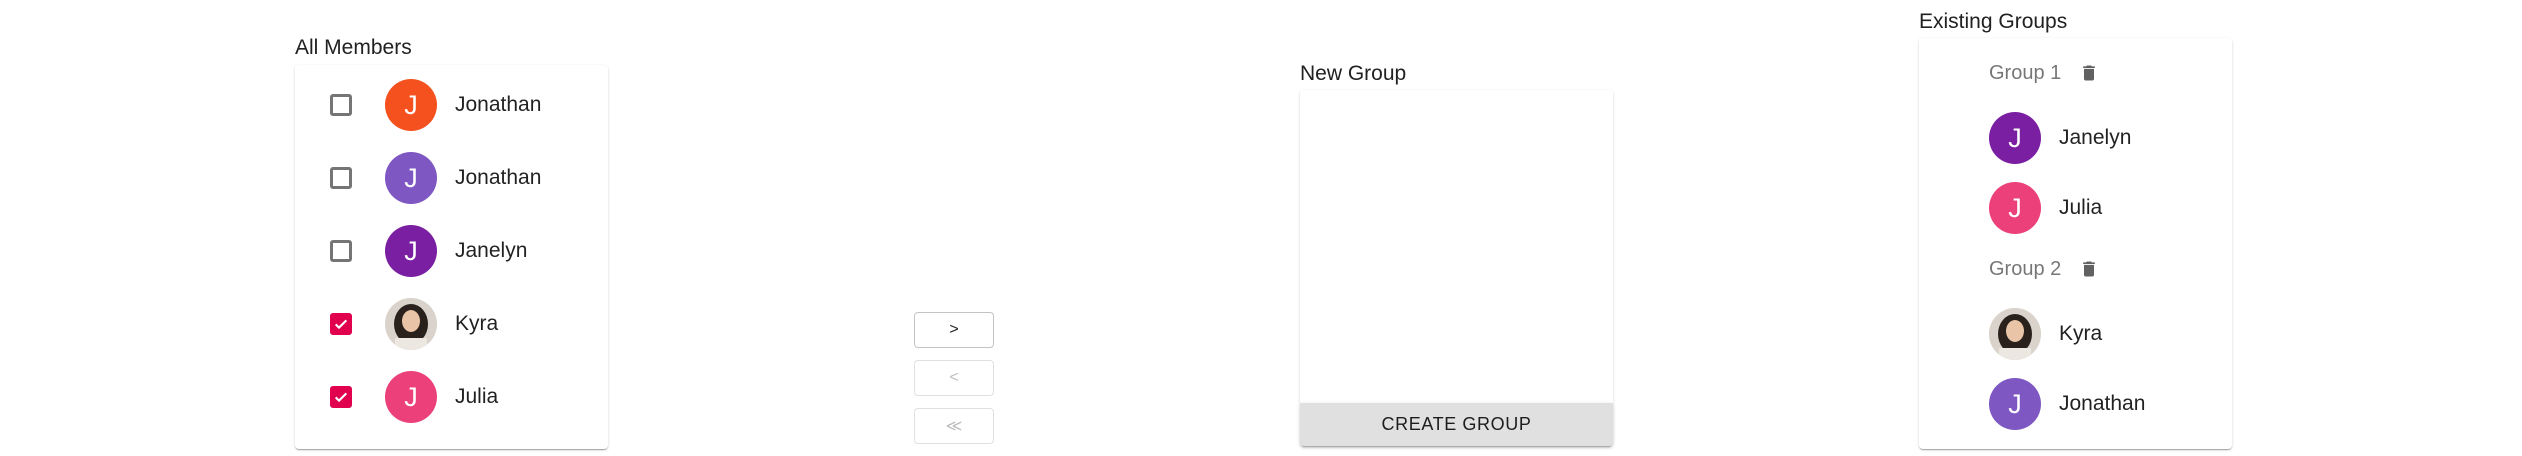  I want to click on group-member-row: J Jonathan, so click(2075, 404).